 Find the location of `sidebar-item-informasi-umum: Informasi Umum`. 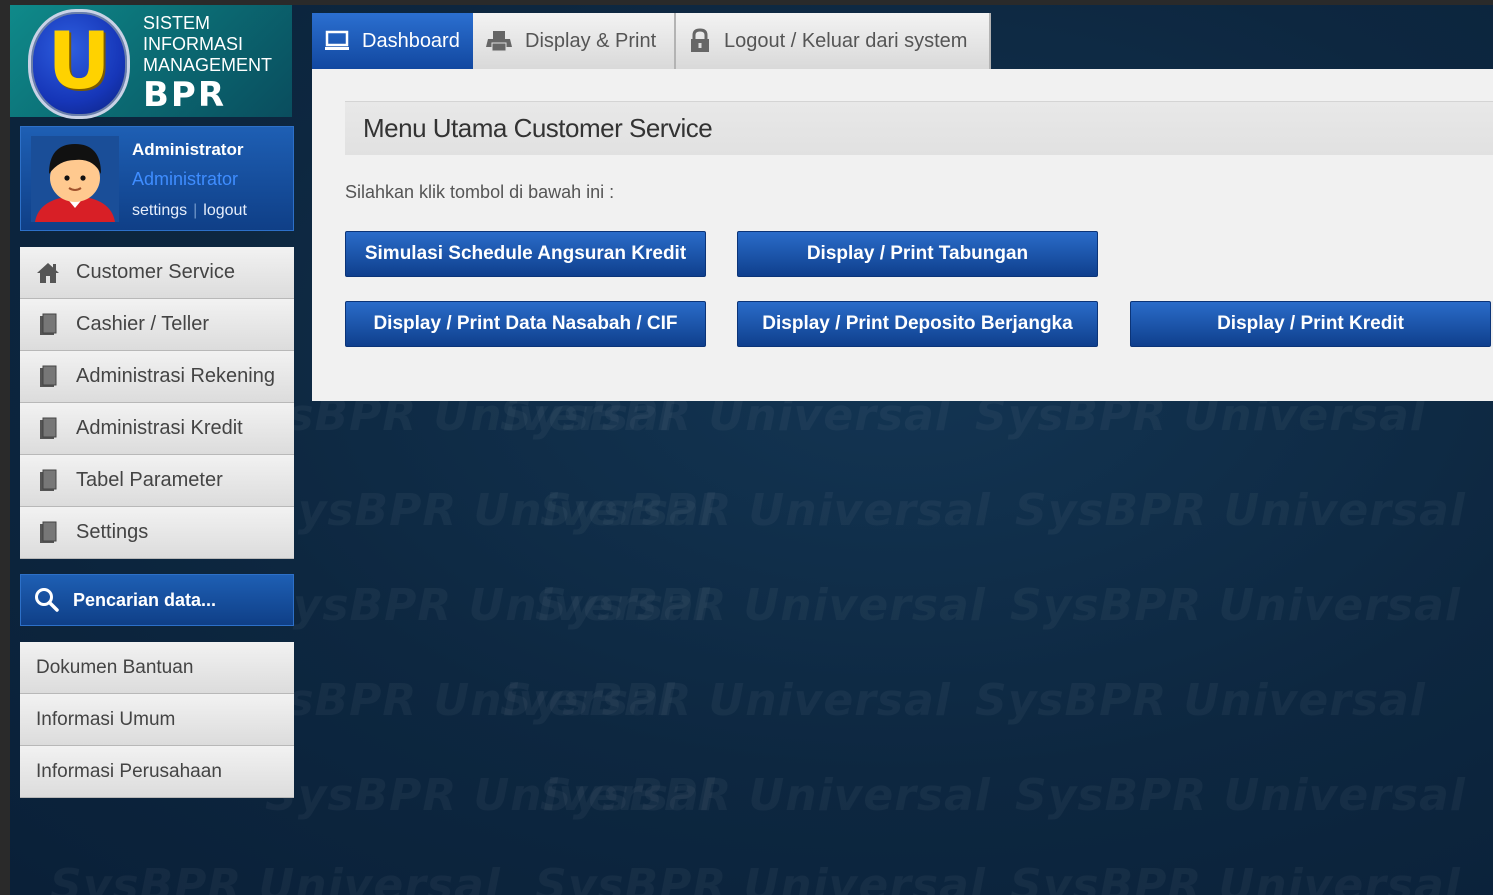

sidebar-item-informasi-umum: Informasi Umum is located at coordinates (157, 720).